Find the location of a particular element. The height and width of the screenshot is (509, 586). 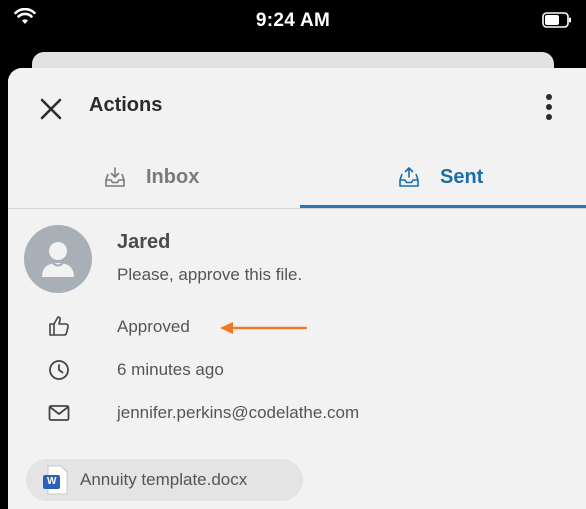

sent-tray-icon is located at coordinates (409, 177).